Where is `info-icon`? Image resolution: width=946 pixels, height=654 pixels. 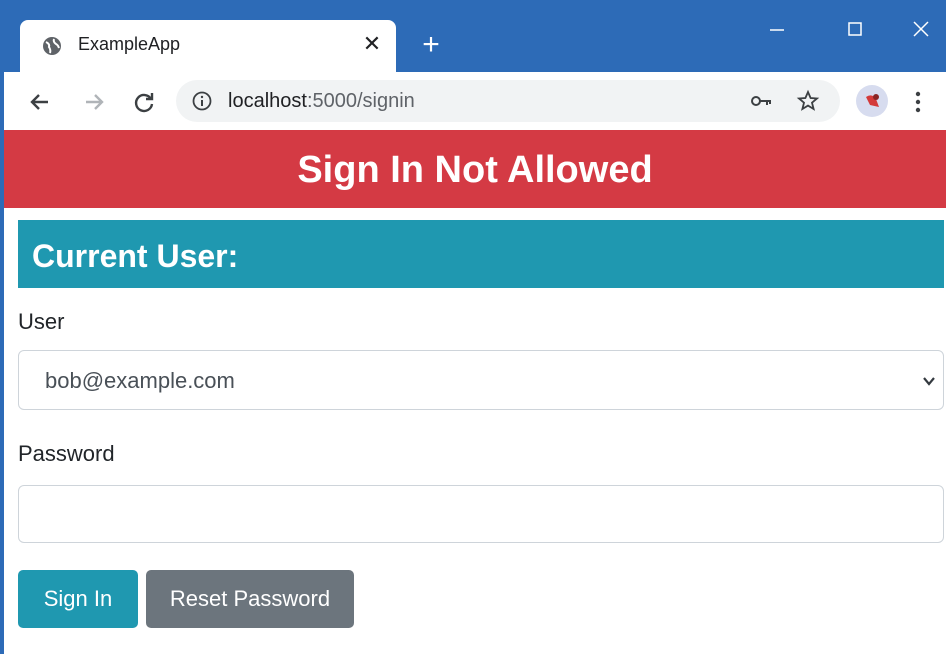 info-icon is located at coordinates (202, 101).